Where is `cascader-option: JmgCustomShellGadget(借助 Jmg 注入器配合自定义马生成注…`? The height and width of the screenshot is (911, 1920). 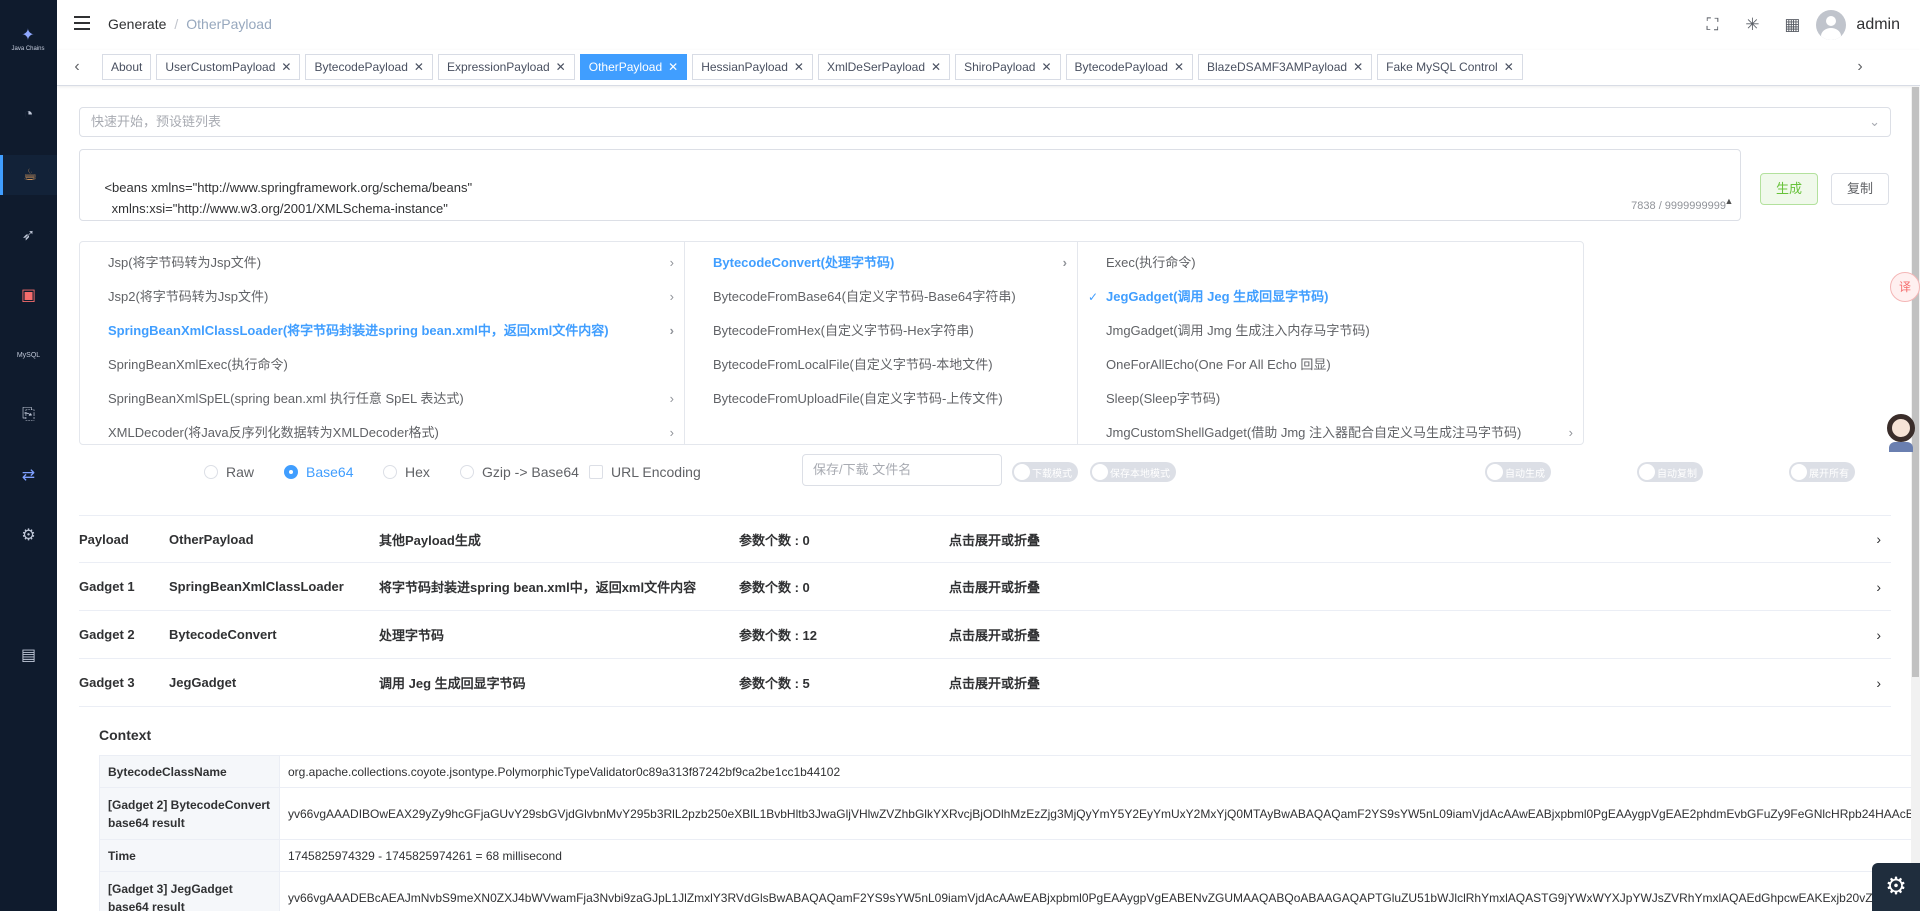
cascader-option: JmgCustomShellGadget(借助 Jmg 注入器配合自定义马生成注… is located at coordinates (1330, 430).